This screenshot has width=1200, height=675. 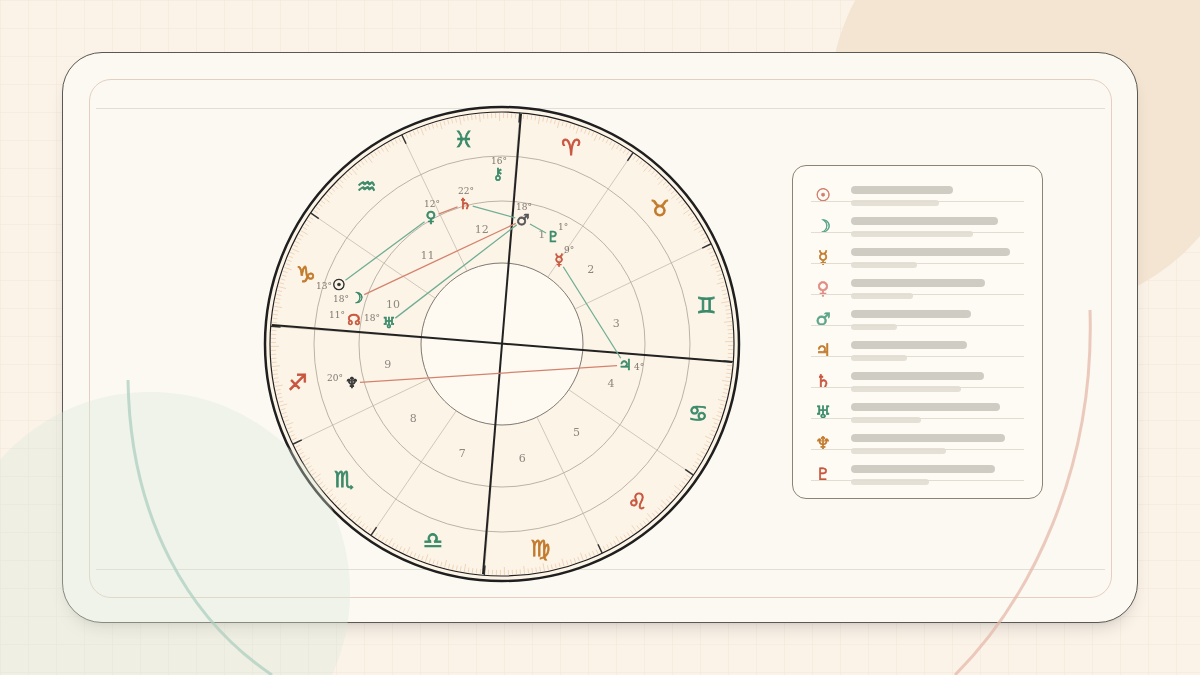 What do you see at coordinates (639, 367) in the screenshot?
I see `degree-label: 4°` at bounding box center [639, 367].